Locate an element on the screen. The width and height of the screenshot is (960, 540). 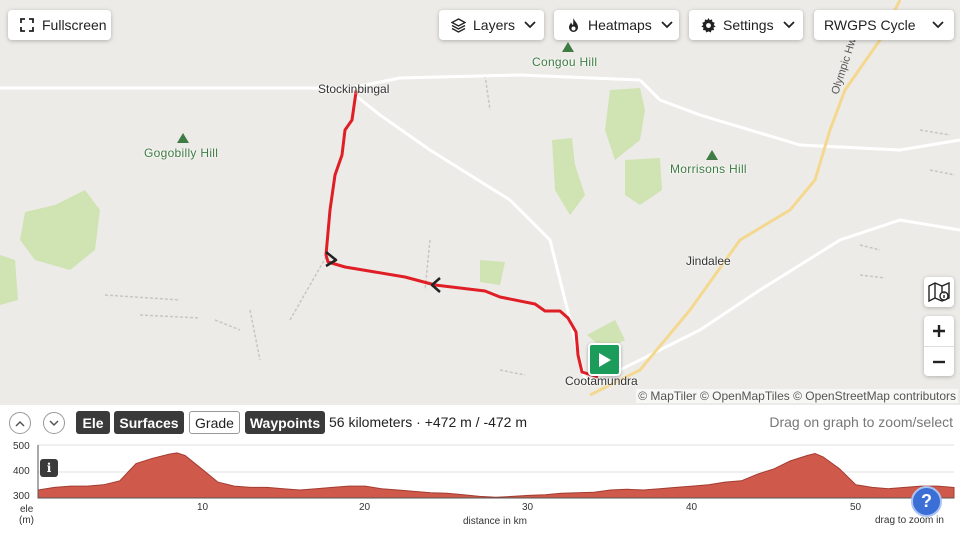
expand-panel-button is located at coordinates (54, 423).